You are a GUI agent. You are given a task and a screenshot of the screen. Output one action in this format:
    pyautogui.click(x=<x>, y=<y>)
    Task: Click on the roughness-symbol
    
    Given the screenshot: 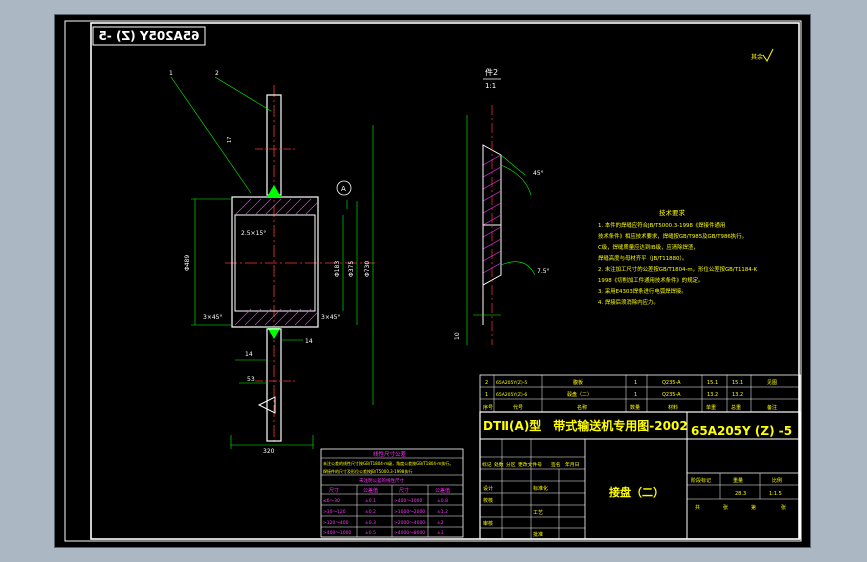 What is the action you would take?
    pyautogui.click(x=768, y=55)
    